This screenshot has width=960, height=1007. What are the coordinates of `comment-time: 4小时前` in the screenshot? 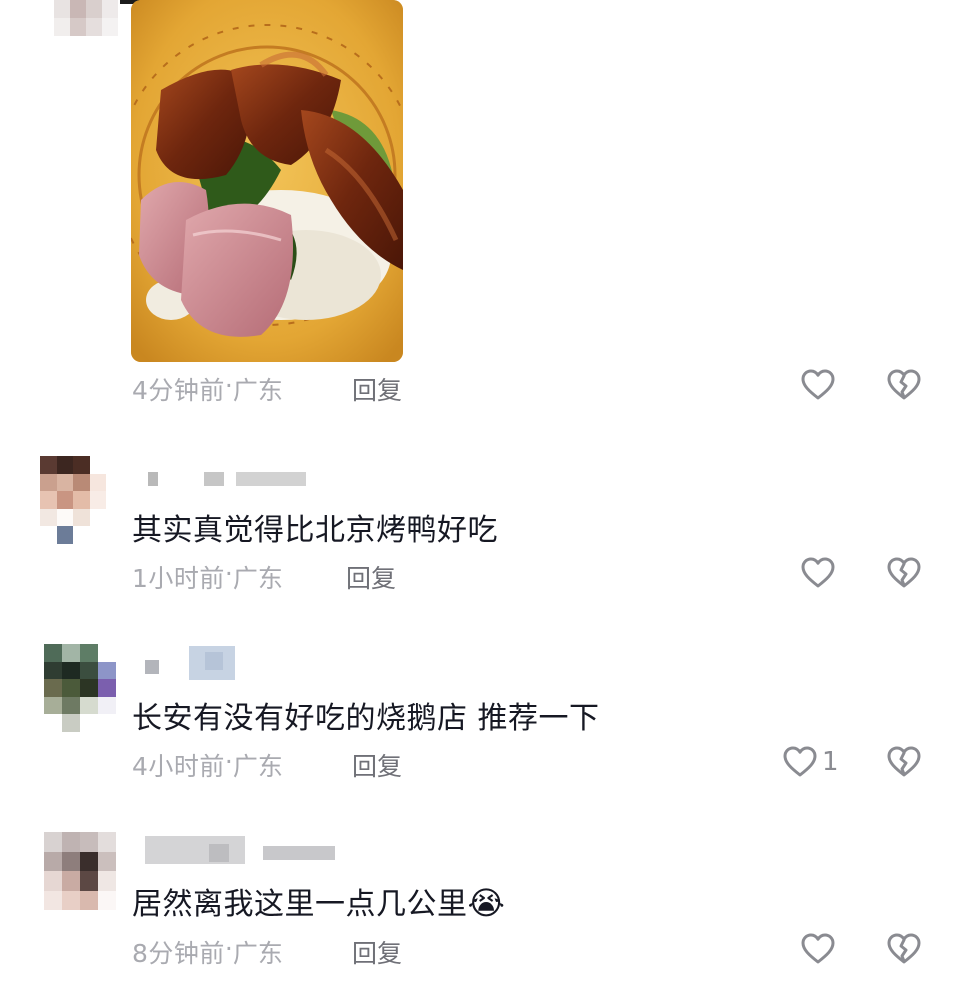 It's located at (178, 766).